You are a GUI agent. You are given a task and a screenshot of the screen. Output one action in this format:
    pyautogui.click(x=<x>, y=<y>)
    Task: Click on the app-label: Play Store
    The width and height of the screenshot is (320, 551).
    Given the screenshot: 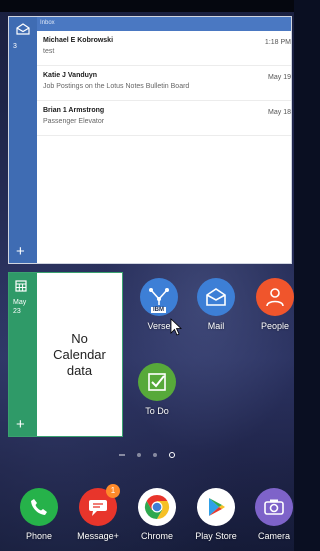 What is the action you would take?
    pyautogui.click(x=216, y=536)
    